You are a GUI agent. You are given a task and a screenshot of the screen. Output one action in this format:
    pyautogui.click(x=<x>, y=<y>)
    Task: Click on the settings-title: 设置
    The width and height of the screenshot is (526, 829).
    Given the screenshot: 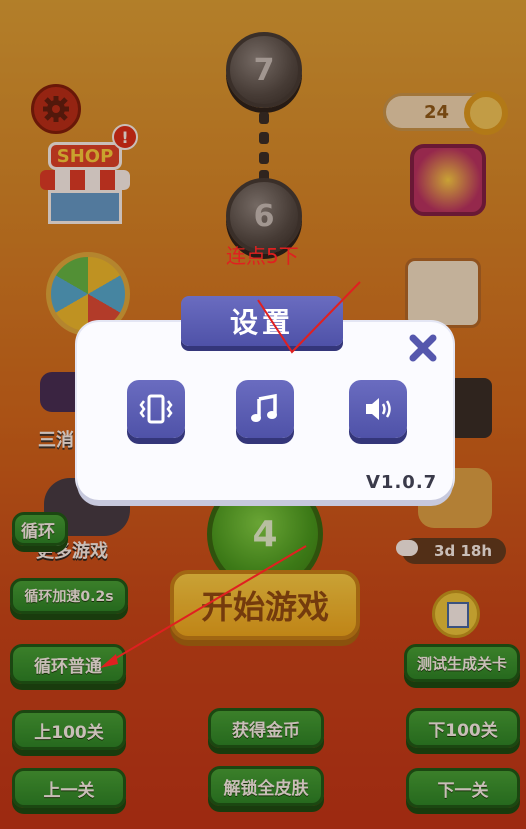 What is the action you would take?
    pyautogui.click(x=262, y=321)
    